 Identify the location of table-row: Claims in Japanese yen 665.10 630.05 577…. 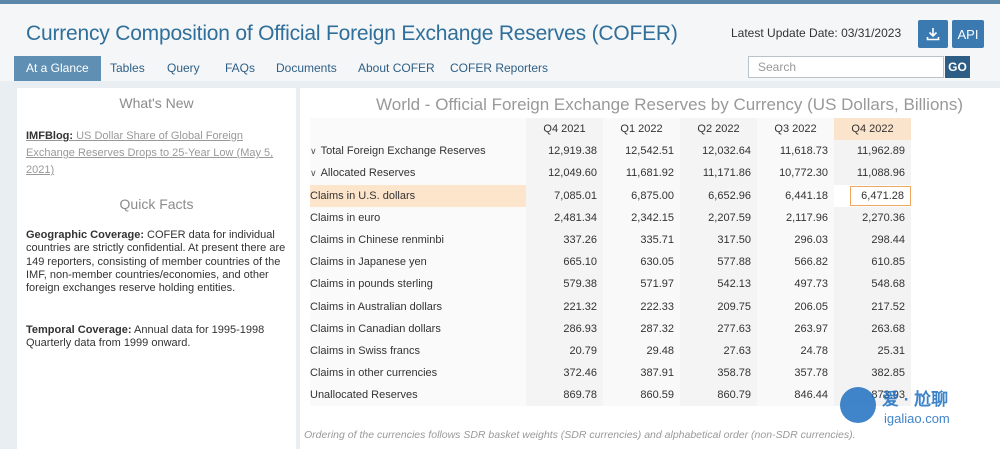
(610, 262).